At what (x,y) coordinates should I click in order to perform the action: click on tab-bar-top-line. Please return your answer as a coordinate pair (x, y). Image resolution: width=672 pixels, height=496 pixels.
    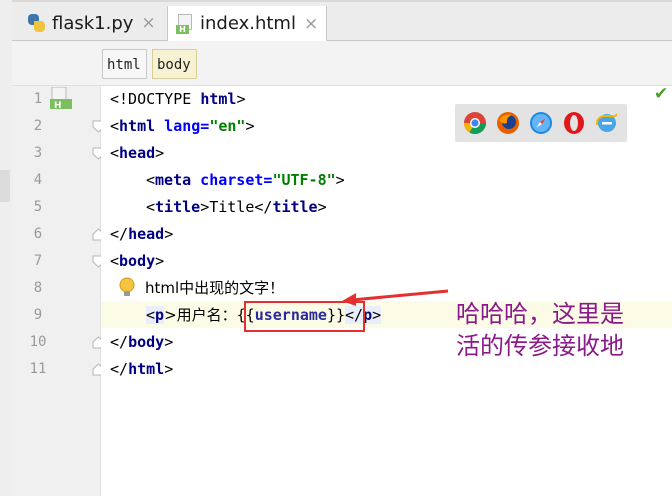
    Looking at the image, I should click on (342, 1).